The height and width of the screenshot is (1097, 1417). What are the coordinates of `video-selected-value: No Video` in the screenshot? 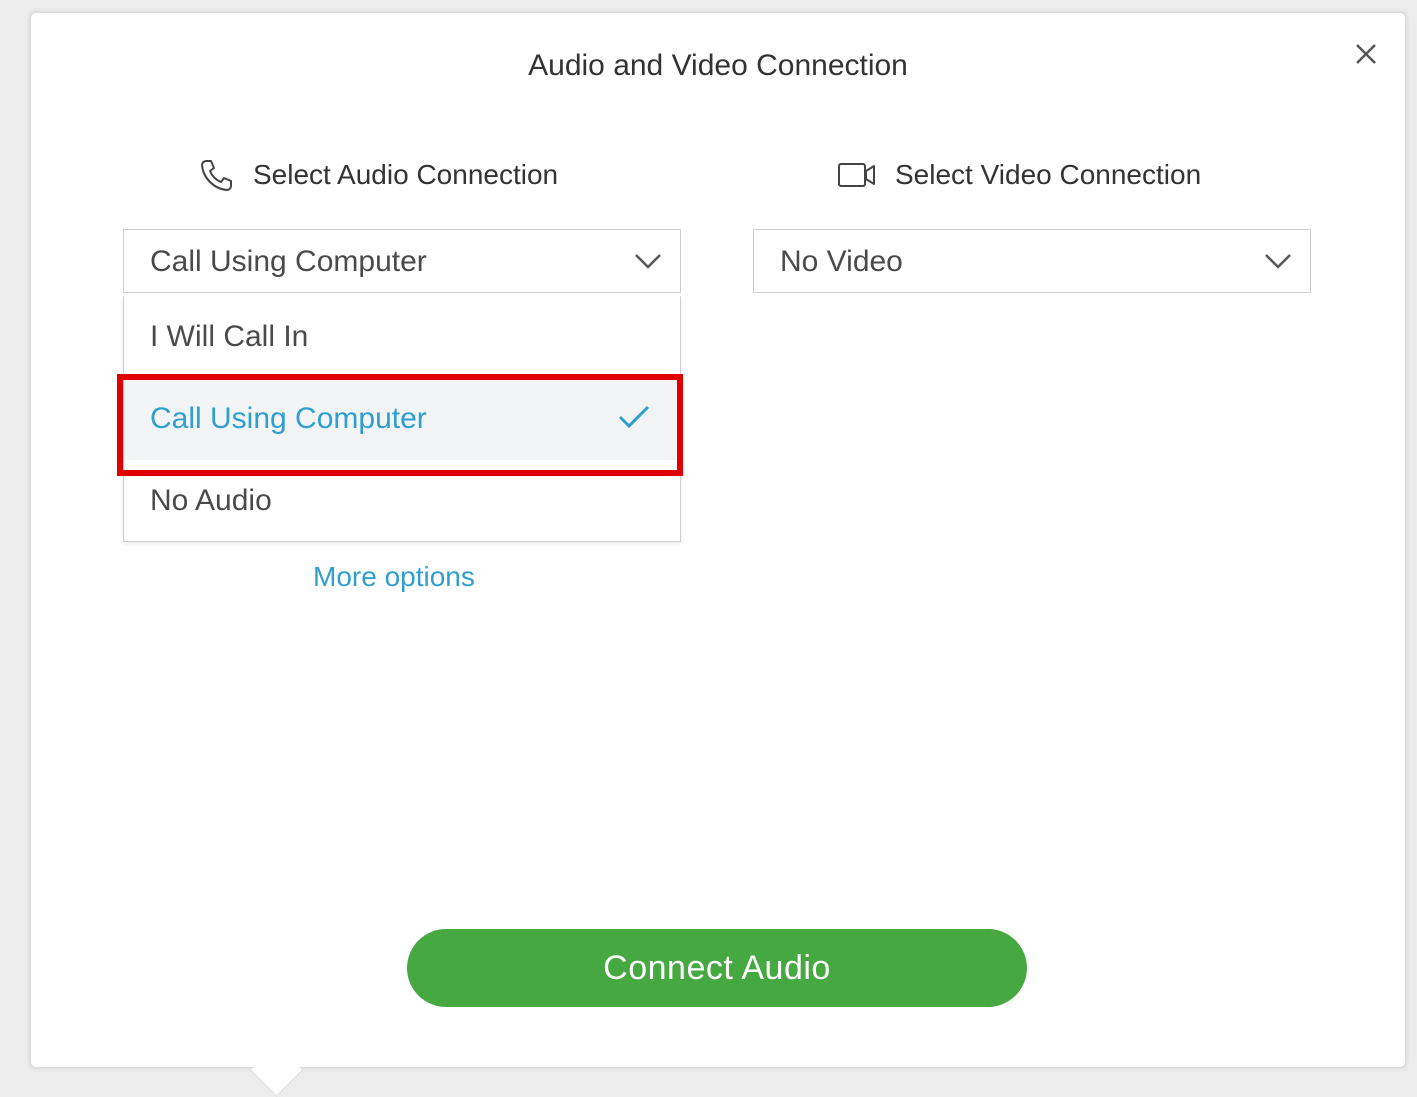 It's located at (841, 261).